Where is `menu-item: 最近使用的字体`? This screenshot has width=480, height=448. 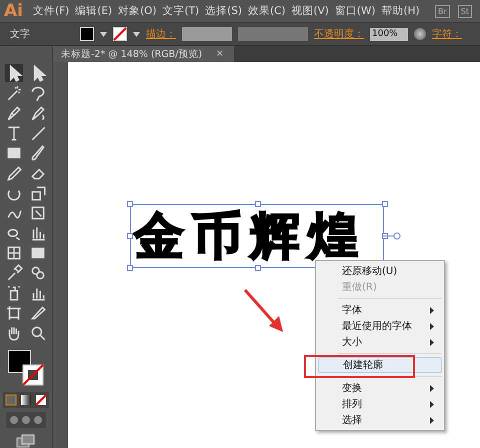 menu-item: 最近使用的字体 is located at coordinates (380, 326).